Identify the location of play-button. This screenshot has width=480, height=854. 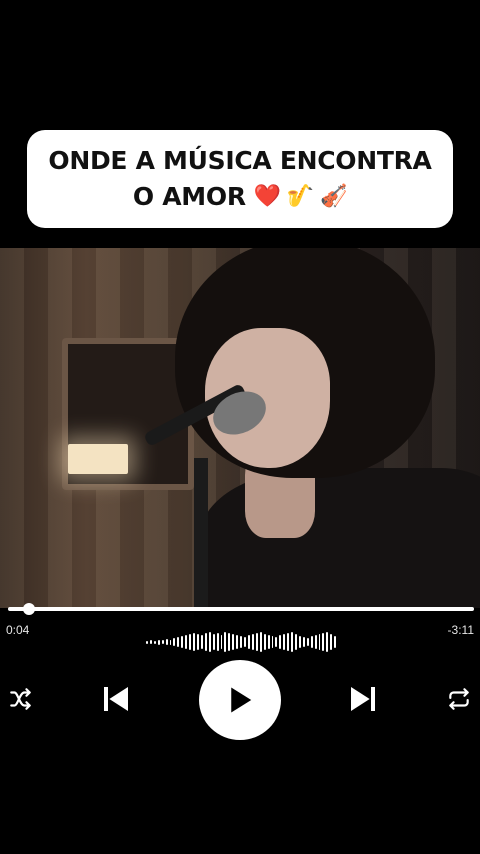
(240, 700).